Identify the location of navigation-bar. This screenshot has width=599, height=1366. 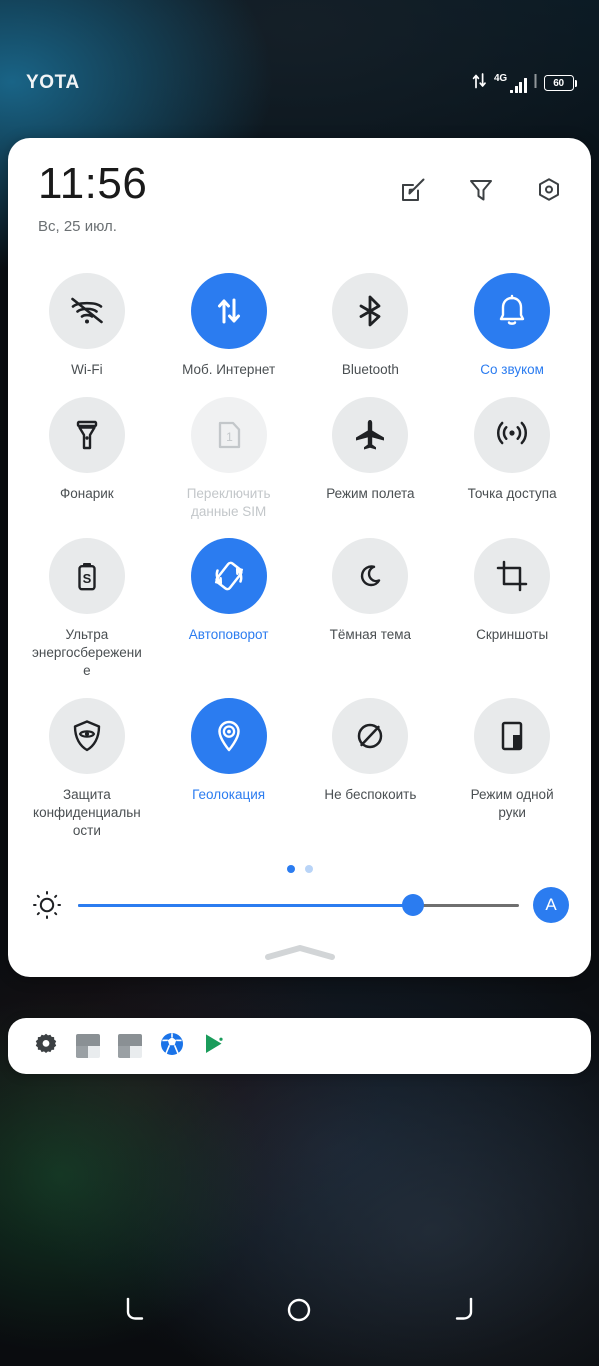
(299, 1310).